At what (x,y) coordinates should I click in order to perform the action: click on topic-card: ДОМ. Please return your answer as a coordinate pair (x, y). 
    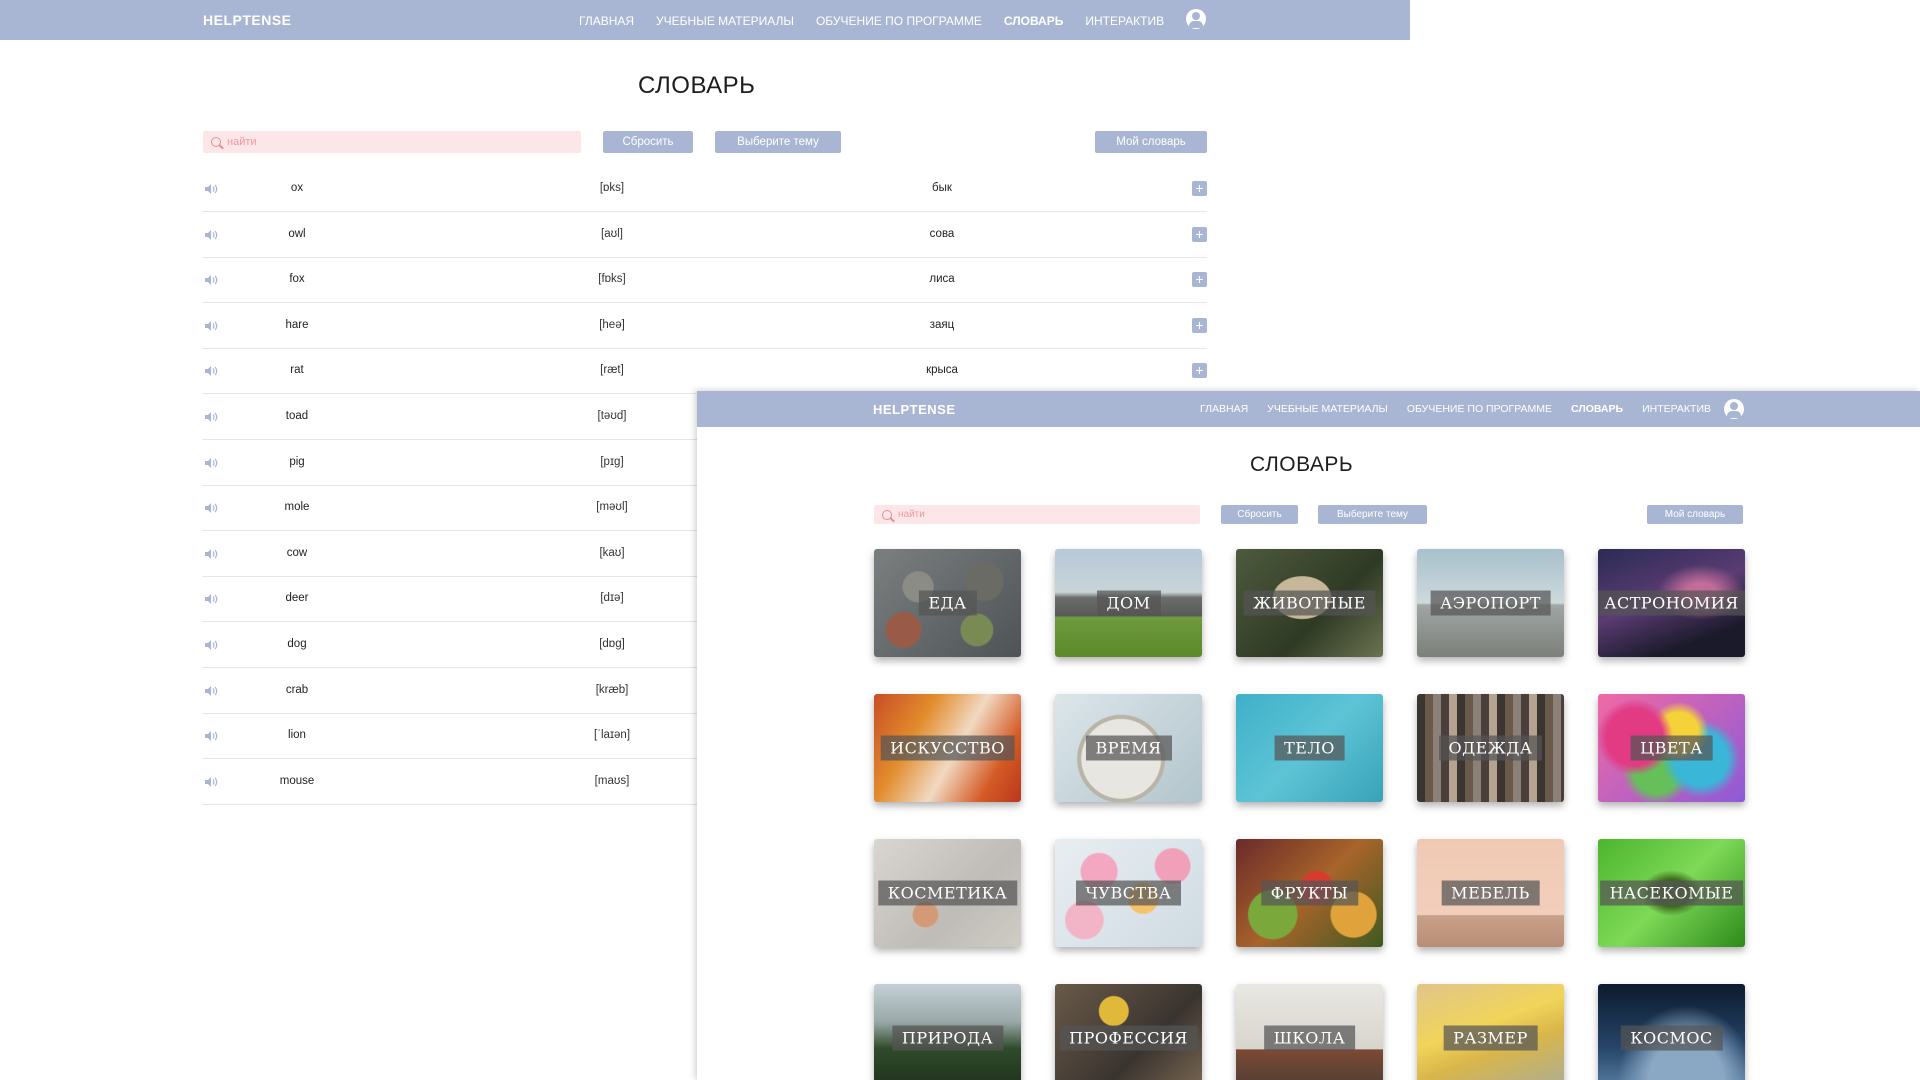
    Looking at the image, I should click on (1128, 603).